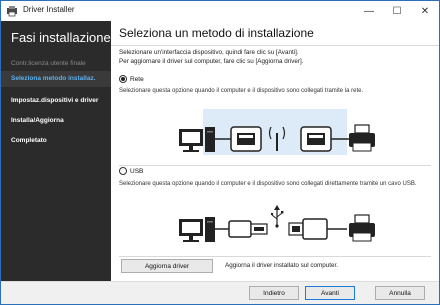  What do you see at coordinates (274, 293) in the screenshot?
I see `back-button: Indietro` at bounding box center [274, 293].